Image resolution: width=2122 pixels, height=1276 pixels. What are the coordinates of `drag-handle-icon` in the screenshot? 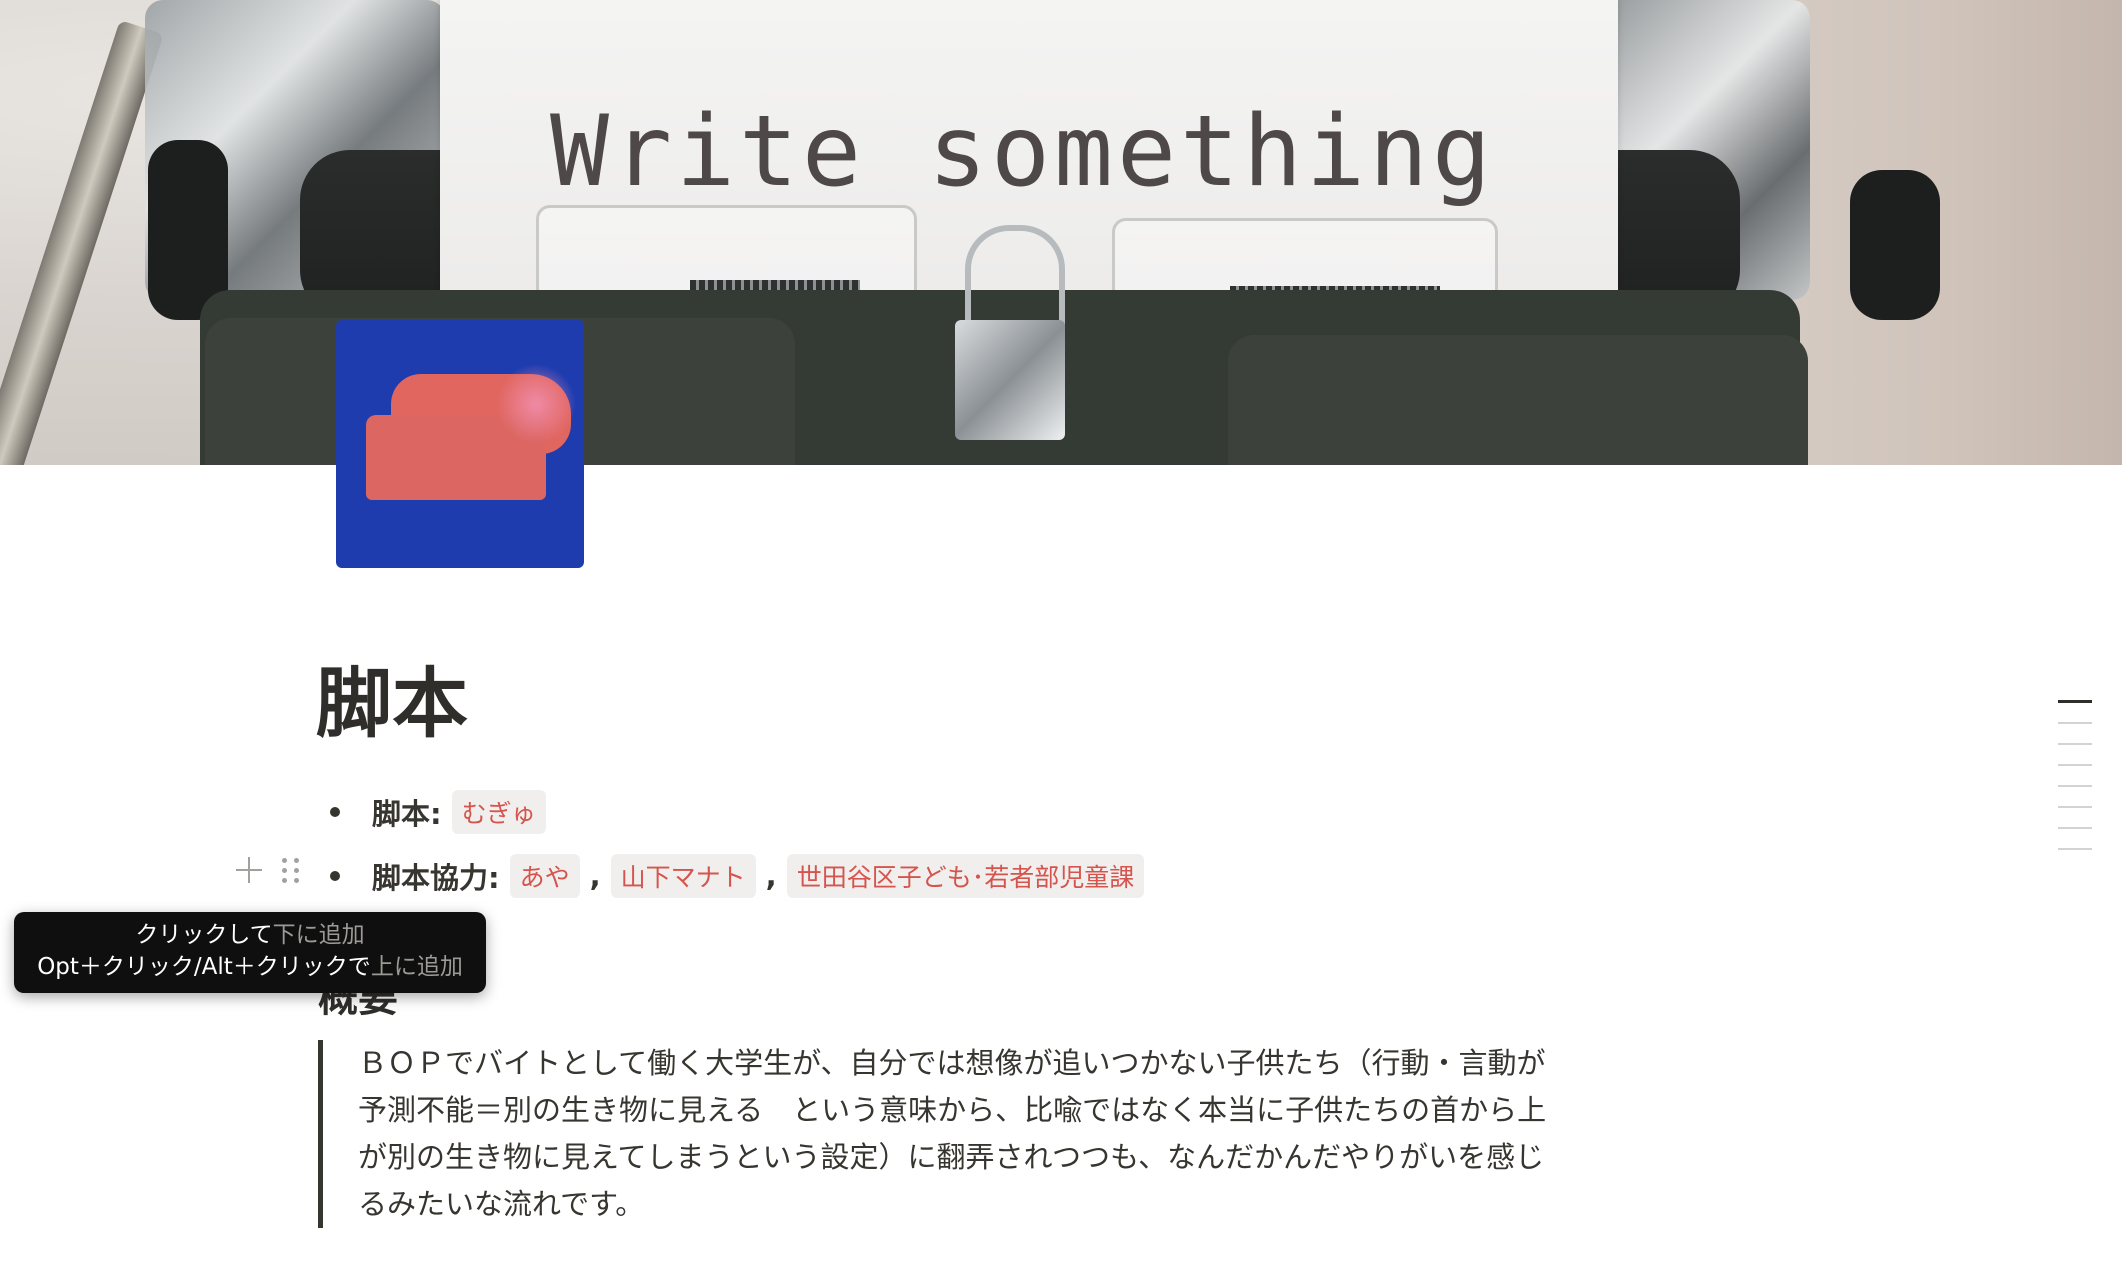 It's located at (292, 870).